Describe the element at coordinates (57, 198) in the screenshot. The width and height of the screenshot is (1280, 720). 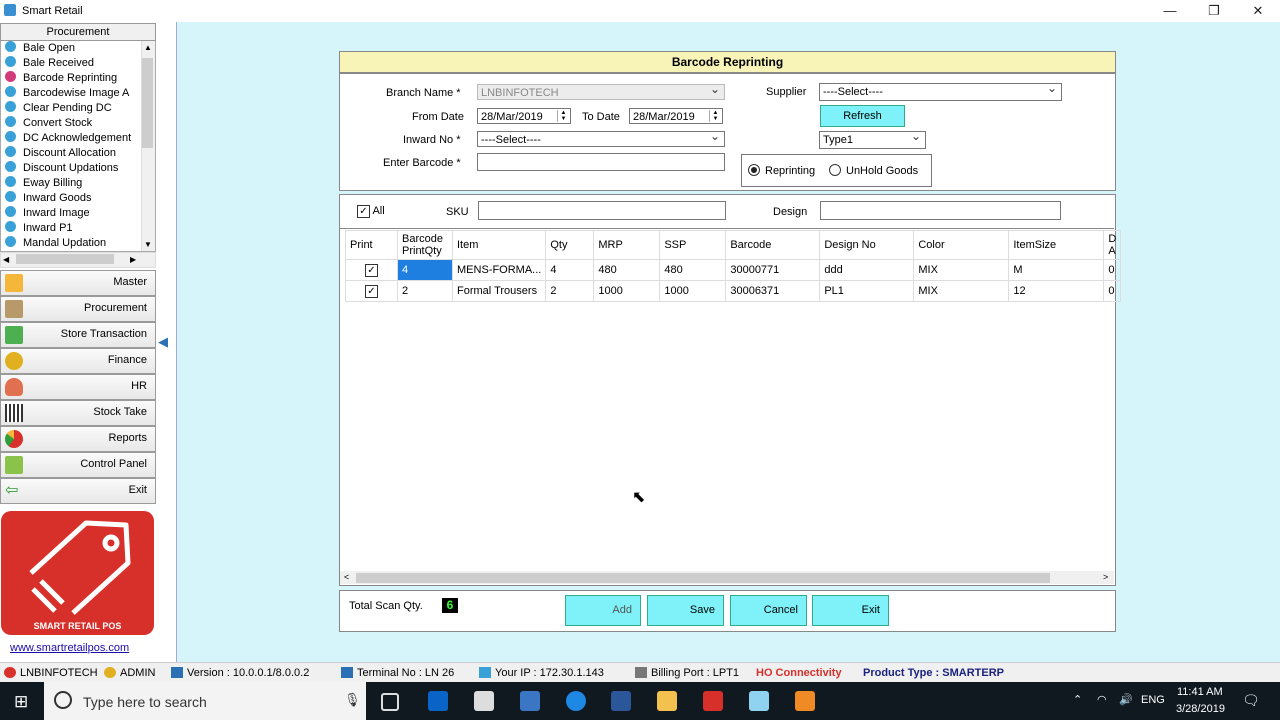
I see `nav-item-label: Inward Goods` at that location.